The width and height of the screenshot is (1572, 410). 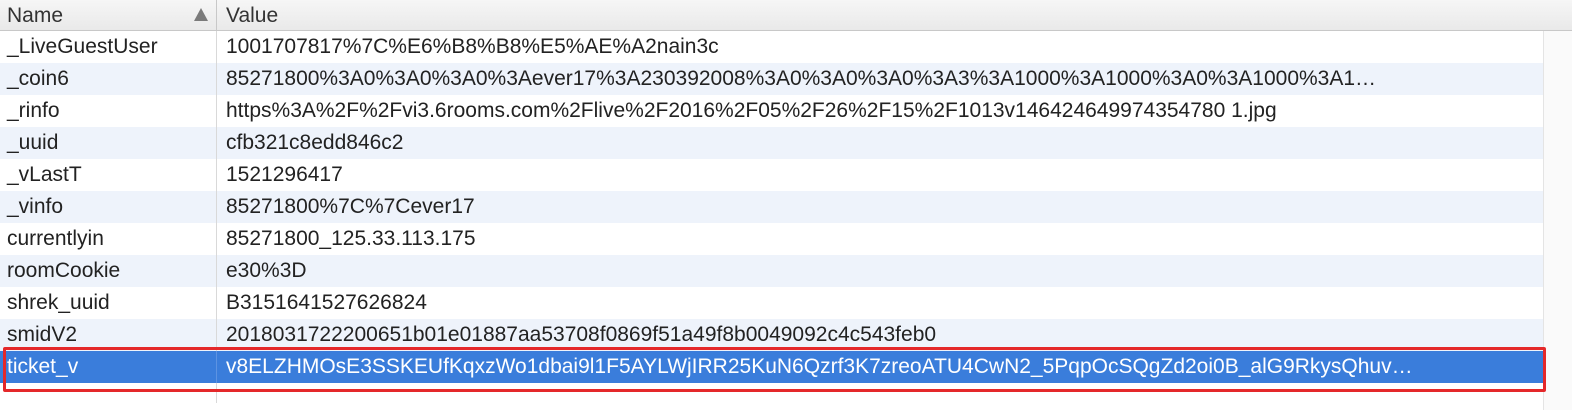 I want to click on table-row: currentlyin 85271800_125.33.113.175, so click(x=786, y=239).